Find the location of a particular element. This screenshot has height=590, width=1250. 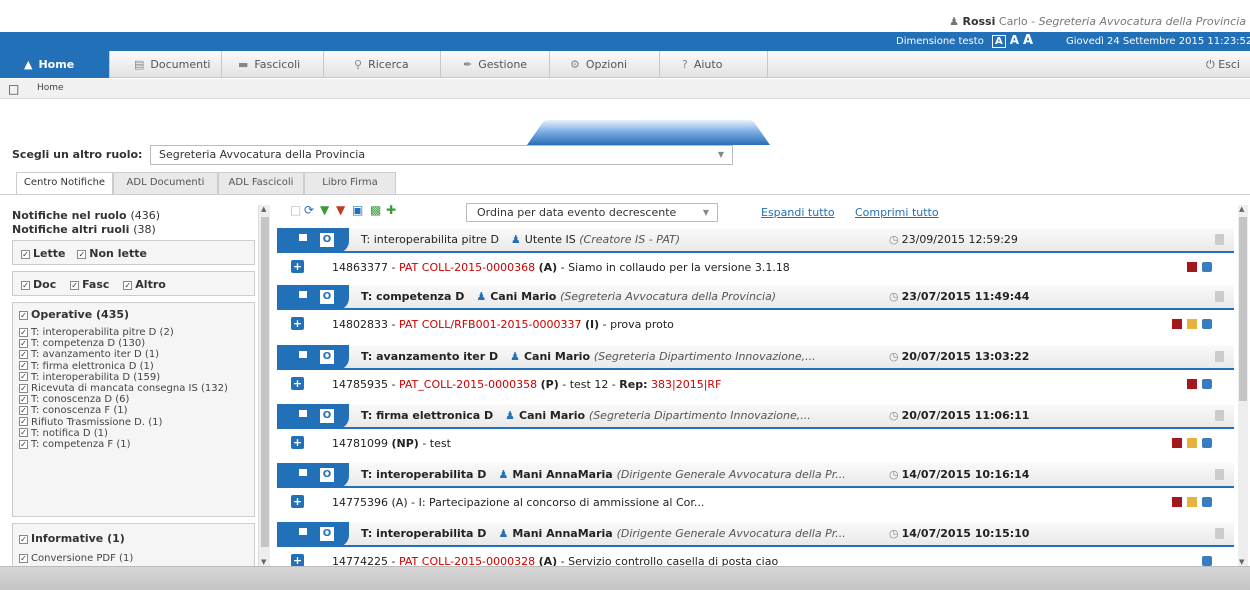

delete-notifications-icon: ▣ is located at coordinates (359, 210).